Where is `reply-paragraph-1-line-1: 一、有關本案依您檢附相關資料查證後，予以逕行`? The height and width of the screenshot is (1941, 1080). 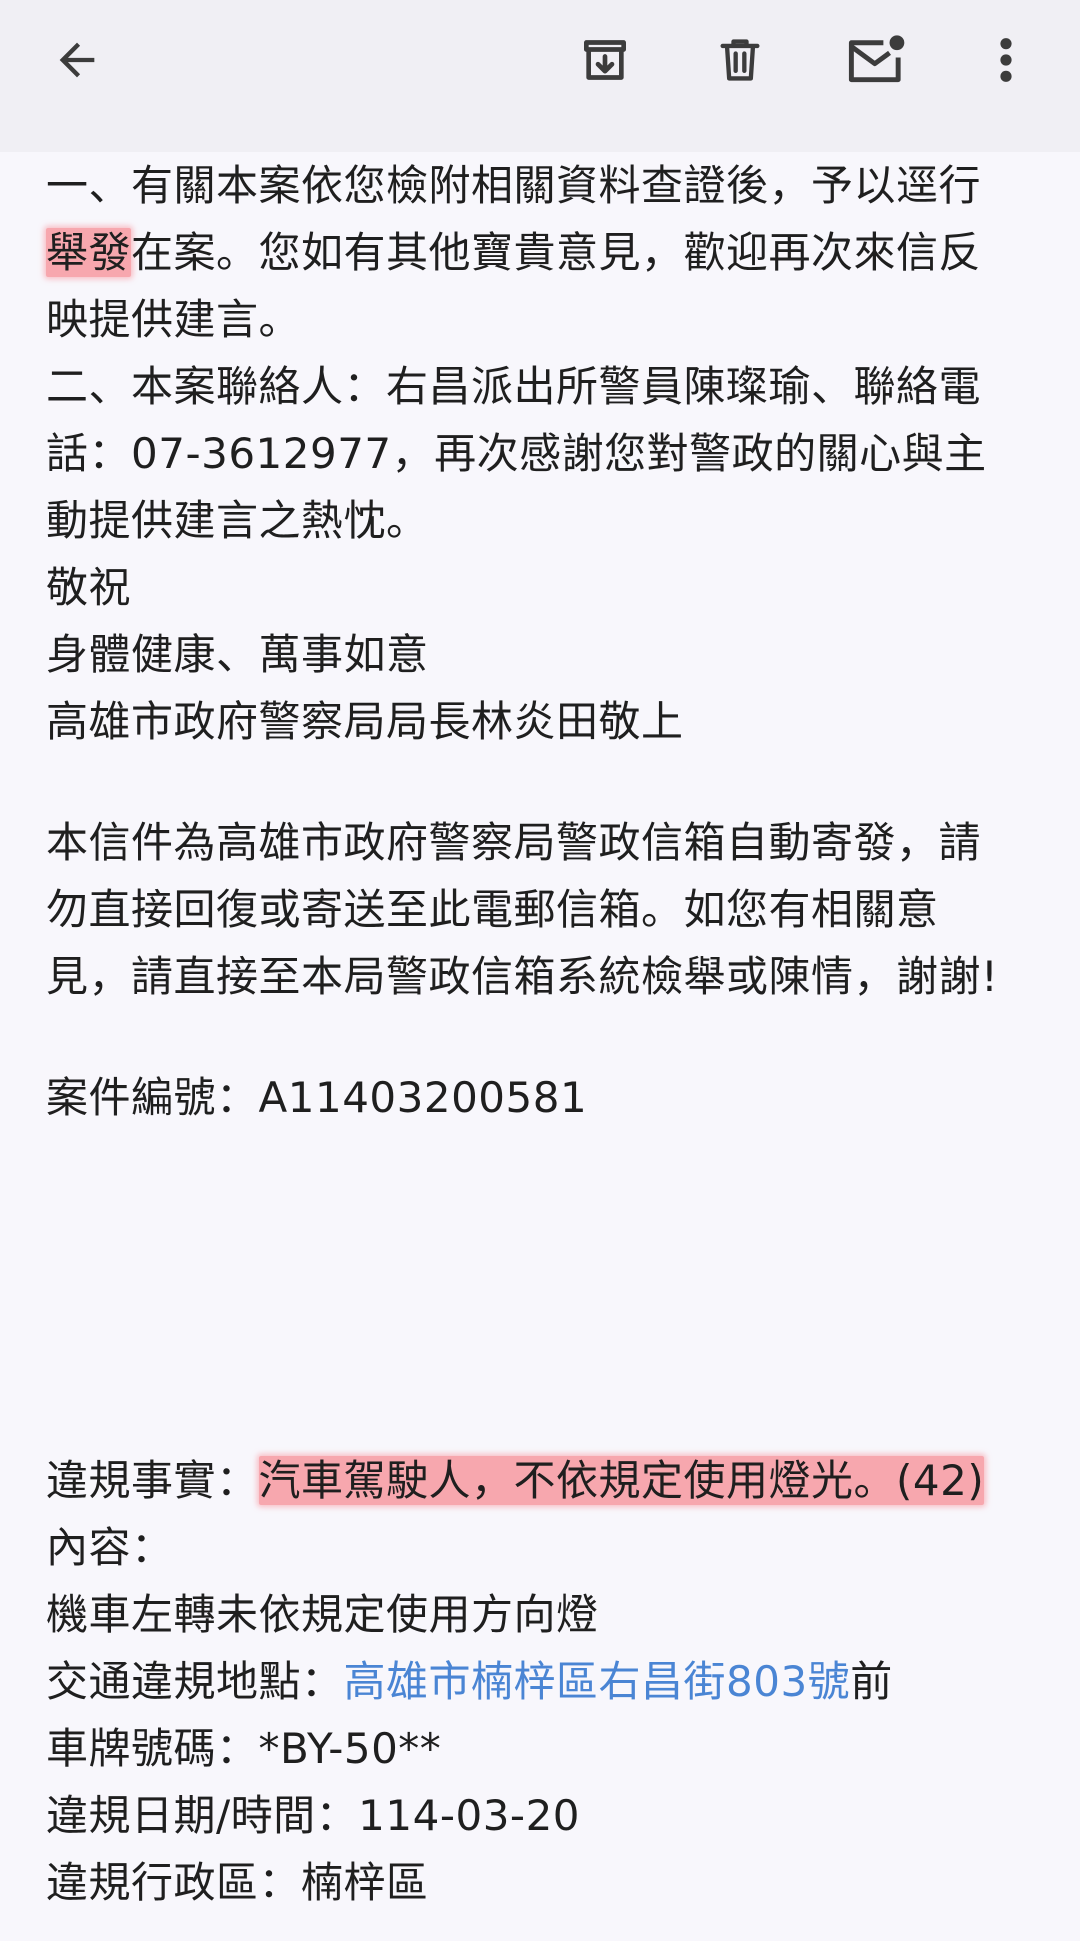 reply-paragraph-1-line-1: 一、有關本案依您檢附相關資料查證後，予以逕行 is located at coordinates (514, 185).